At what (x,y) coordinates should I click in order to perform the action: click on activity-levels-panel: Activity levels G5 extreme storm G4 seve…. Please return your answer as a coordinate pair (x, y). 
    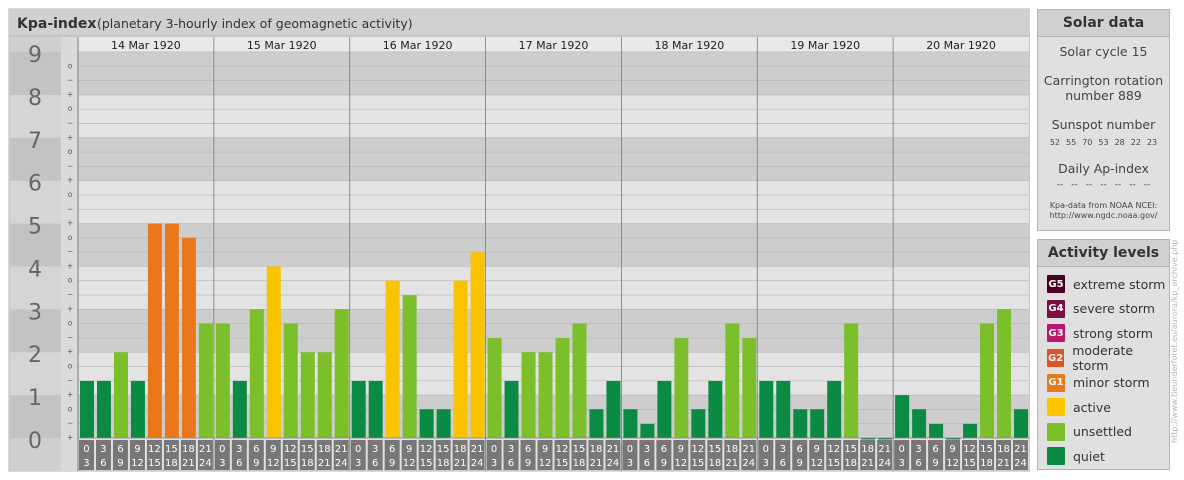
    Looking at the image, I should click on (1103, 354).